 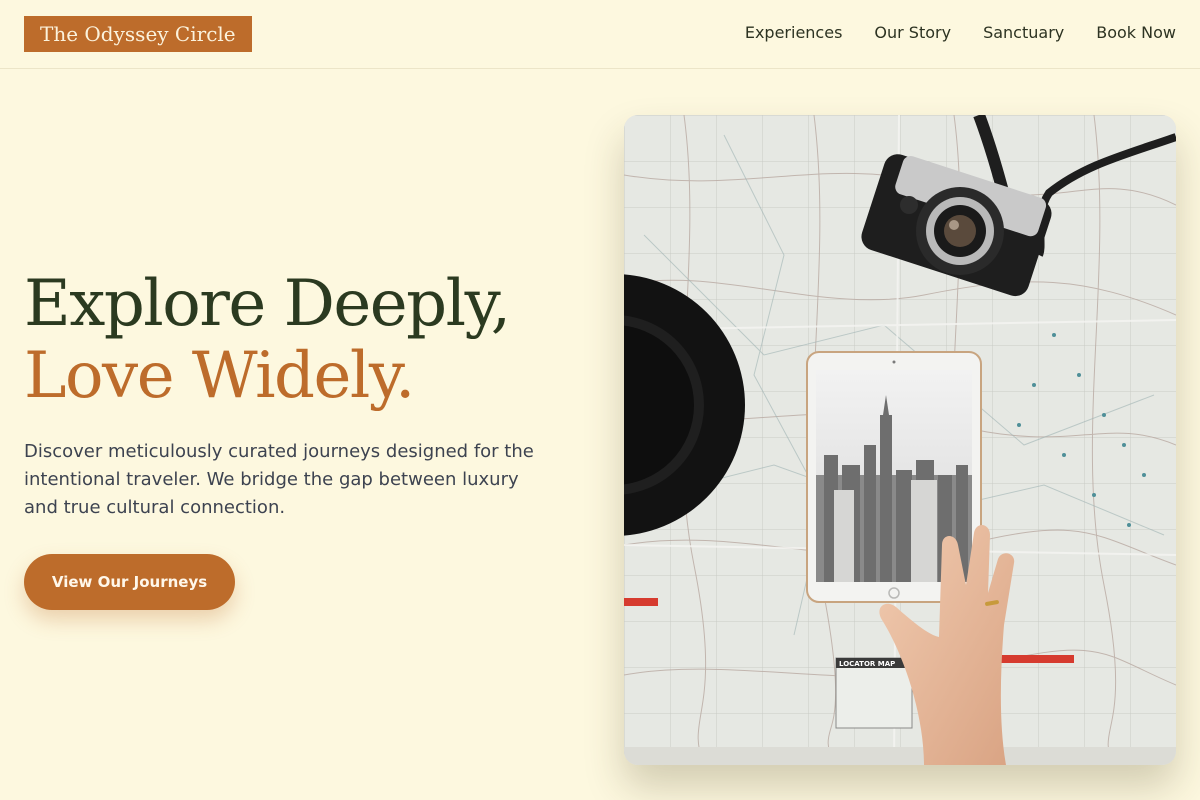 I want to click on nav-link-experiences: Experiences, so click(x=794, y=33).